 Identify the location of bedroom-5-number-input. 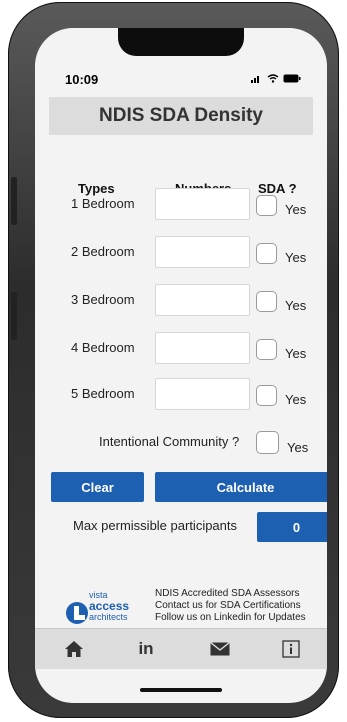
(202, 394).